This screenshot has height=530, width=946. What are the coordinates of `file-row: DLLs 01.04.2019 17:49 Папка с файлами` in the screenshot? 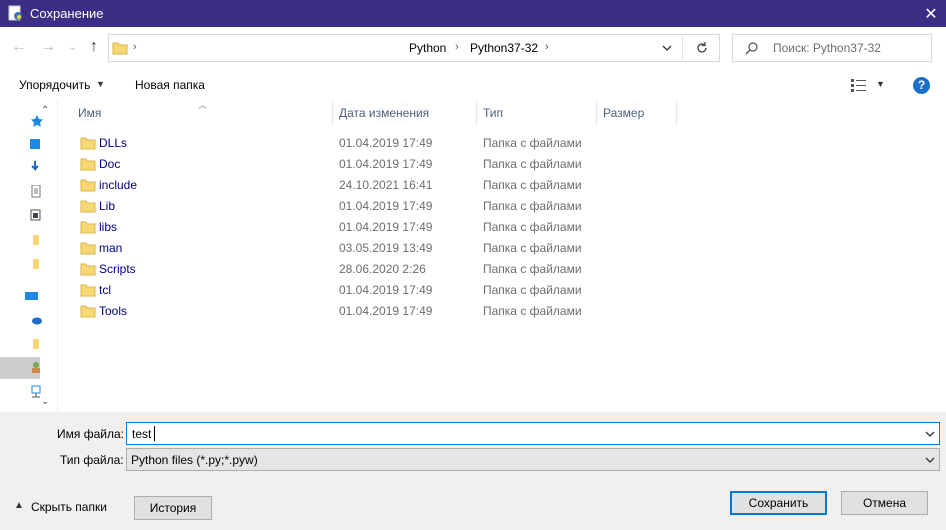 It's located at (502, 142).